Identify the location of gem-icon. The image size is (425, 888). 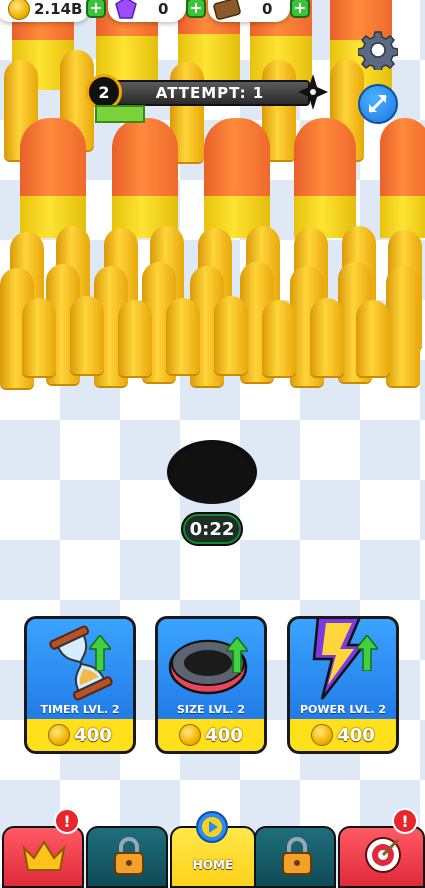
(126, 9).